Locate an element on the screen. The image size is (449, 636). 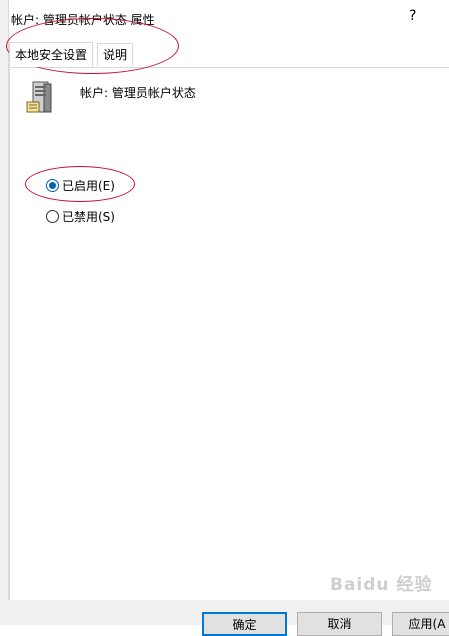
disabled-radio: 已禁用(S) is located at coordinates (80, 216).